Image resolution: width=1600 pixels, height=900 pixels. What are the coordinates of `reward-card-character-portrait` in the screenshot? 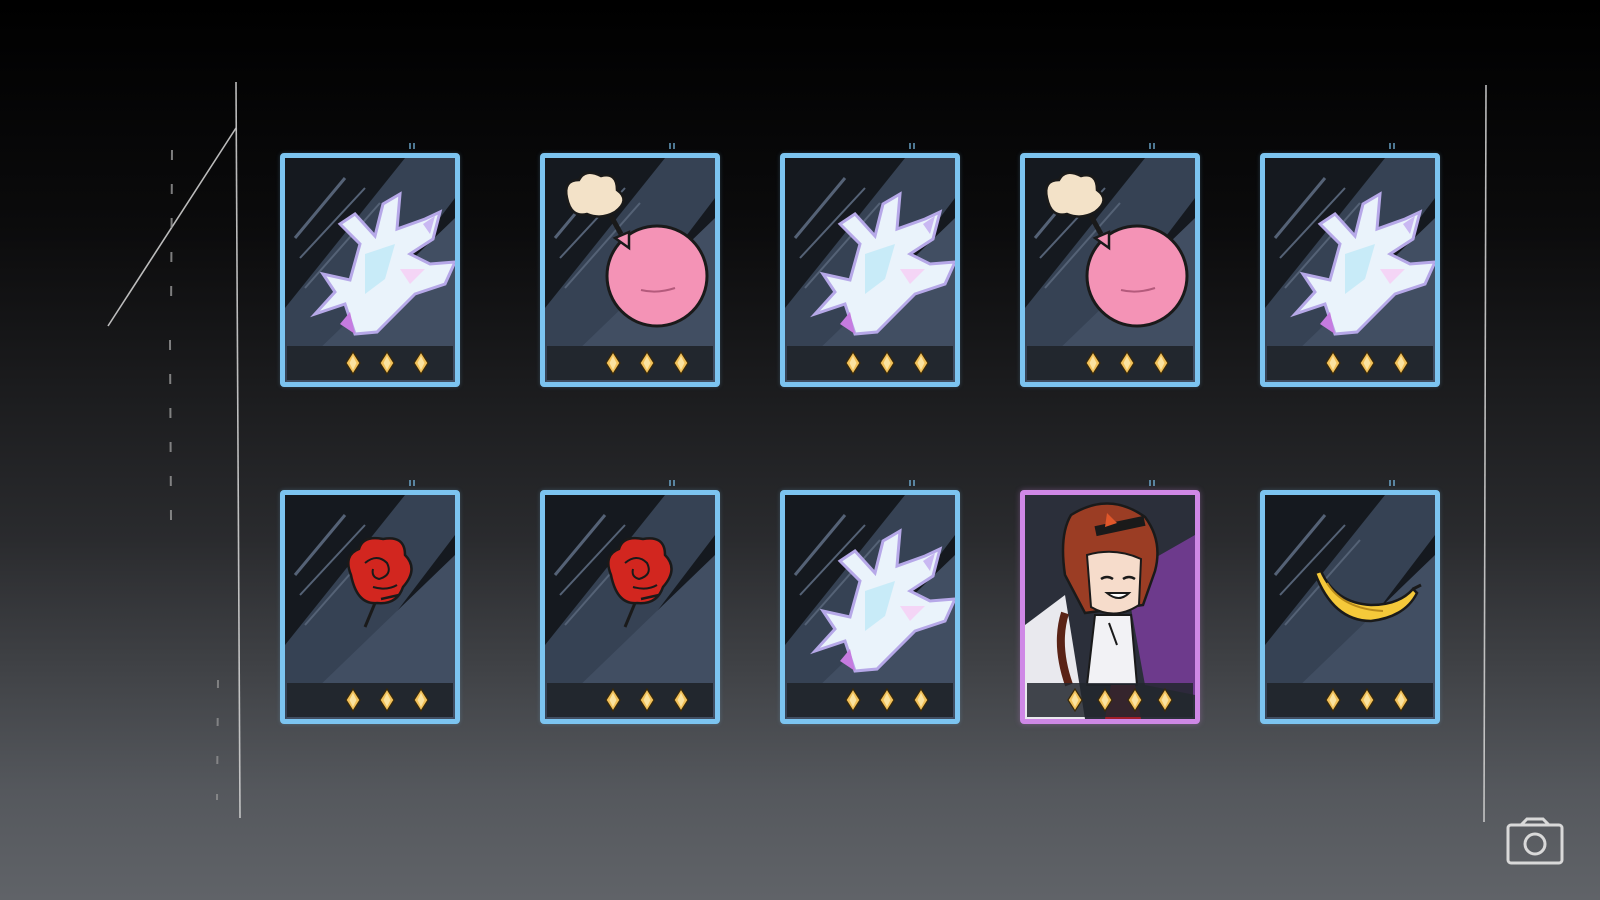 It's located at (1110, 607).